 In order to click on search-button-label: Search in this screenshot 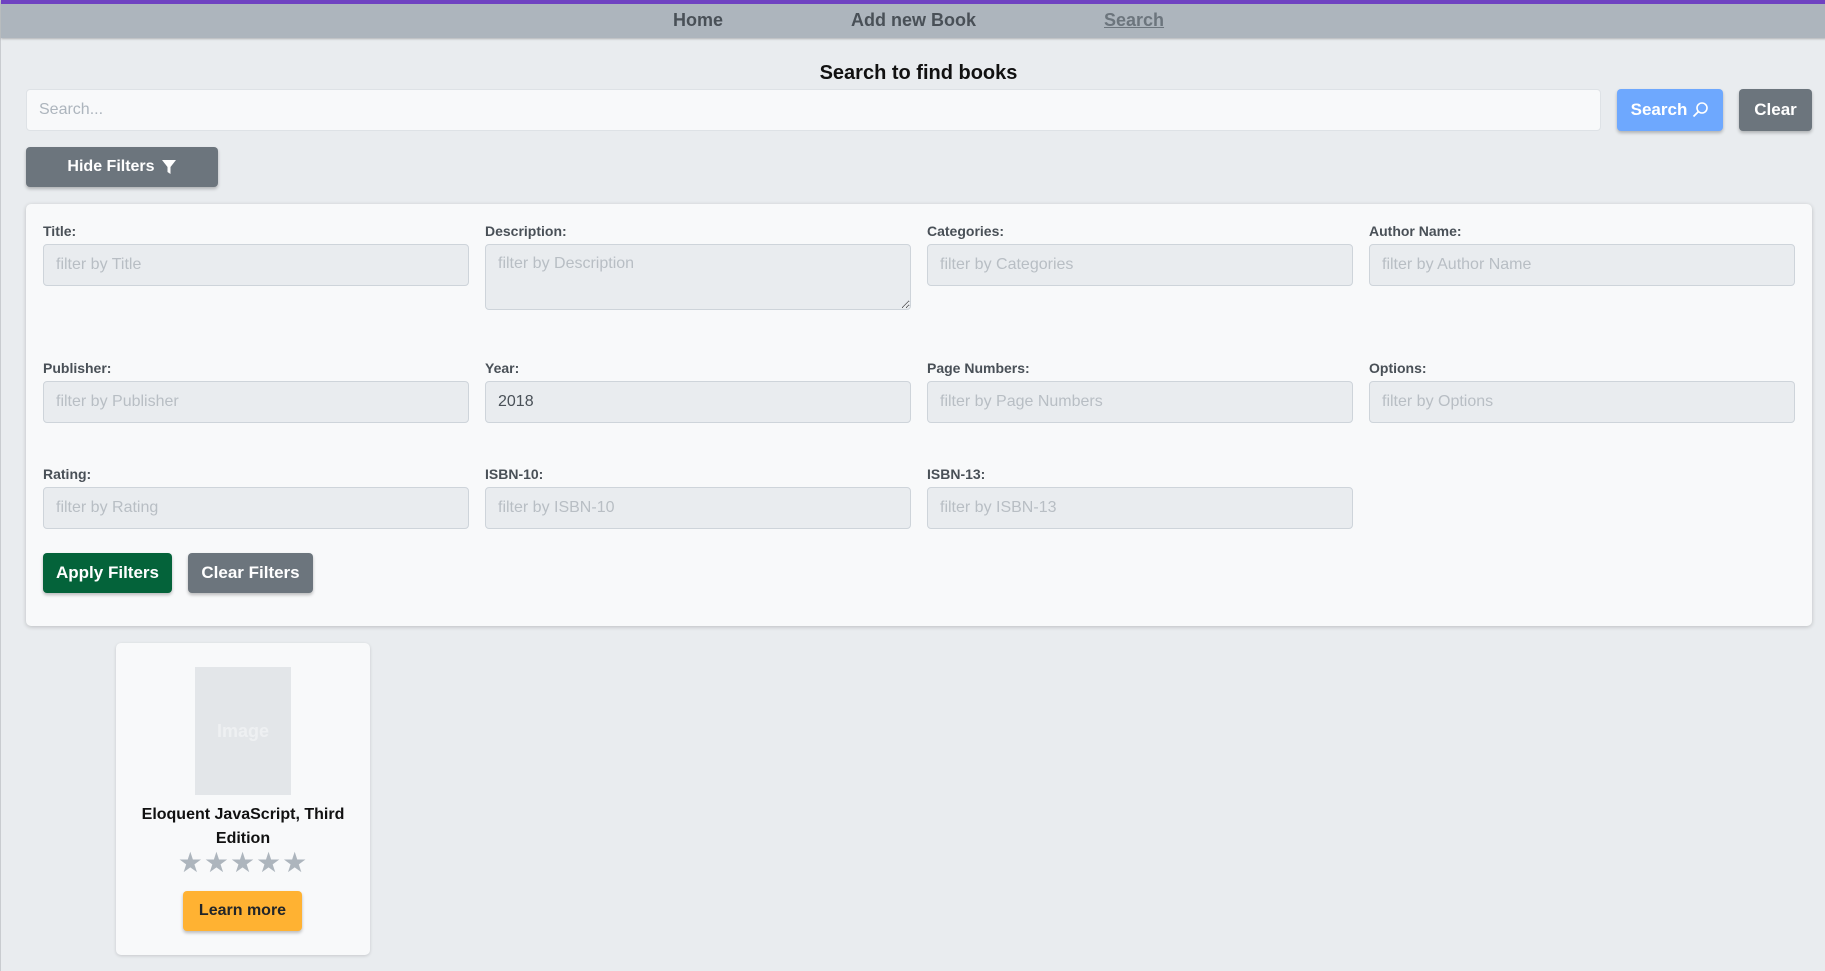, I will do `click(1659, 109)`.